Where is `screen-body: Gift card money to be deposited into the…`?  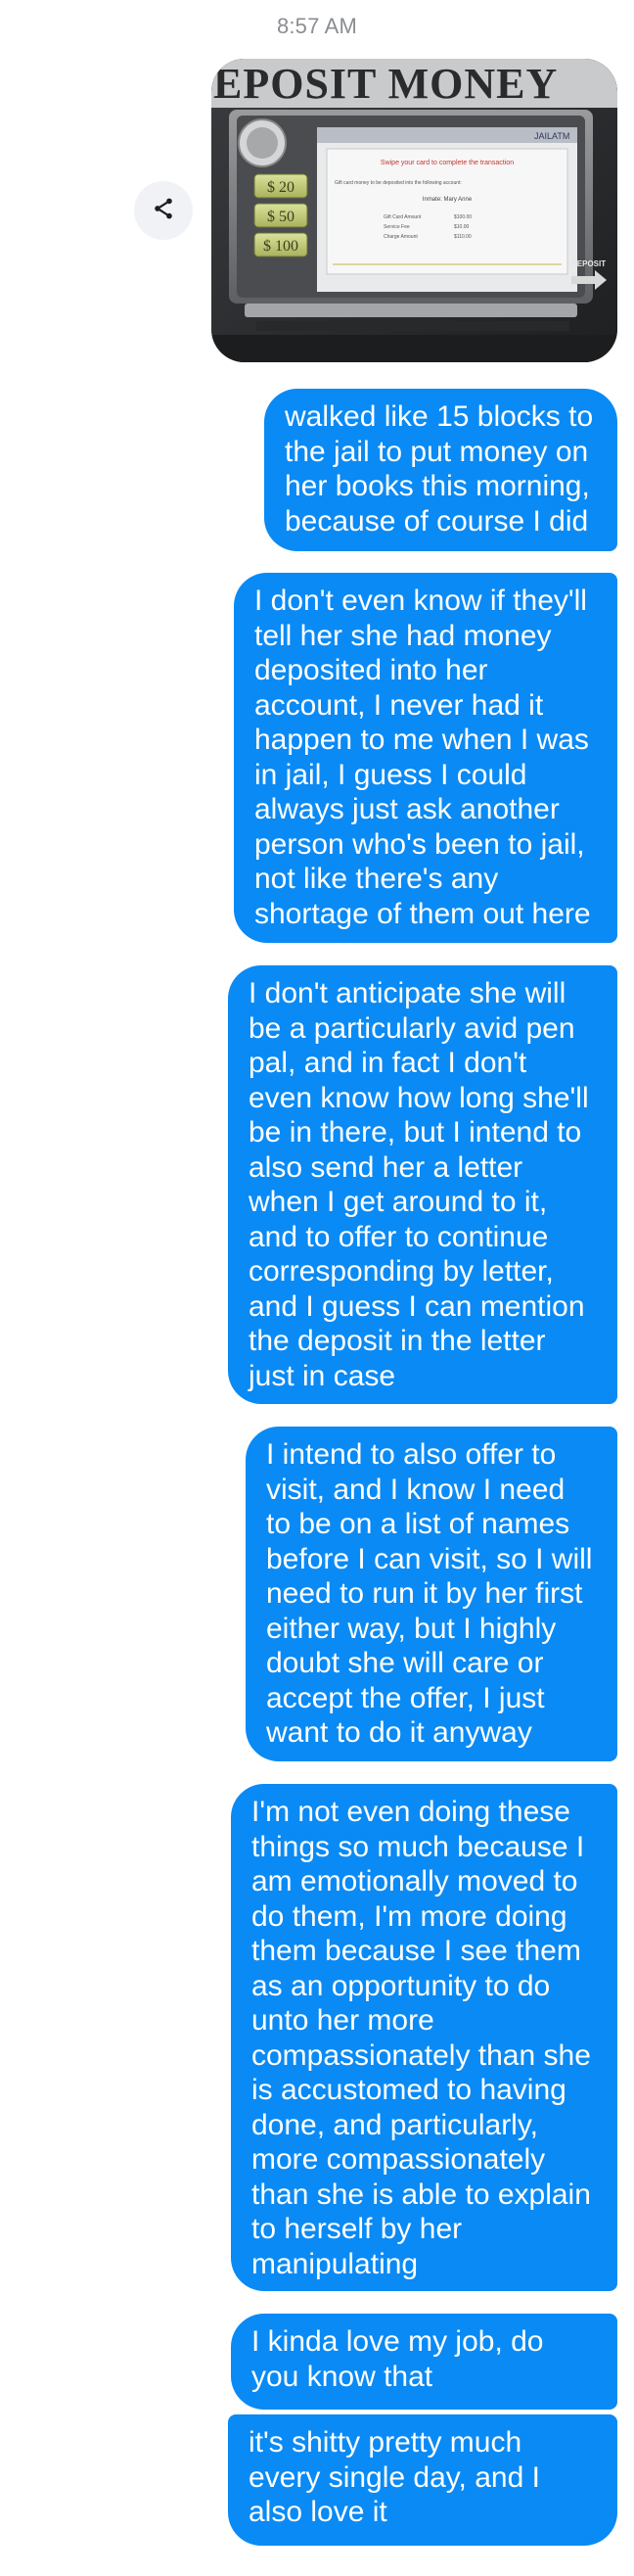 screen-body: Gift card money to be deposited into the… is located at coordinates (398, 183).